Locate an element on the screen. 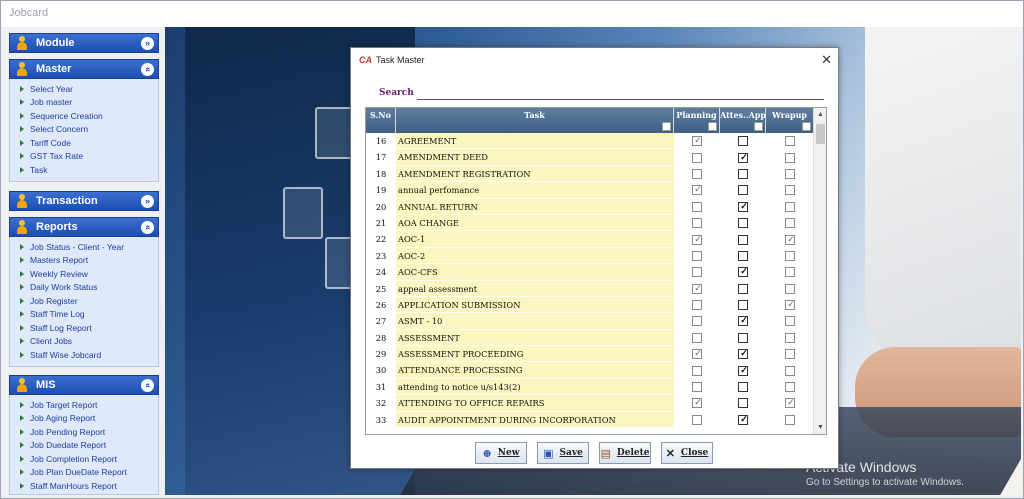  new-button: ⊕ New is located at coordinates (501, 453).